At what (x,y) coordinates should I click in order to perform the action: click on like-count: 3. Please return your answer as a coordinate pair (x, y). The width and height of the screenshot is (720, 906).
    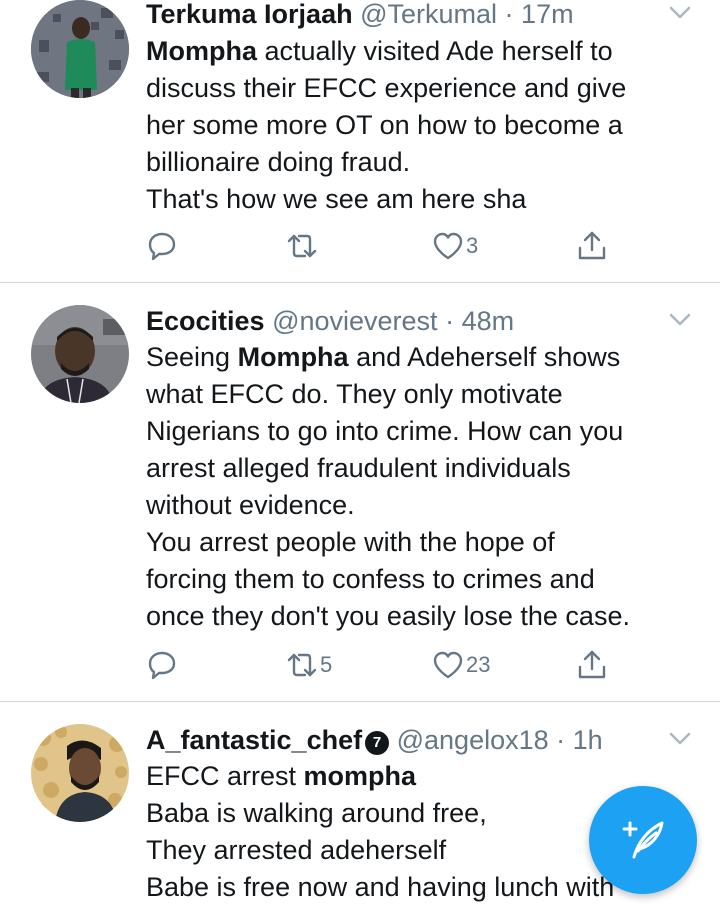
    Looking at the image, I should click on (472, 245).